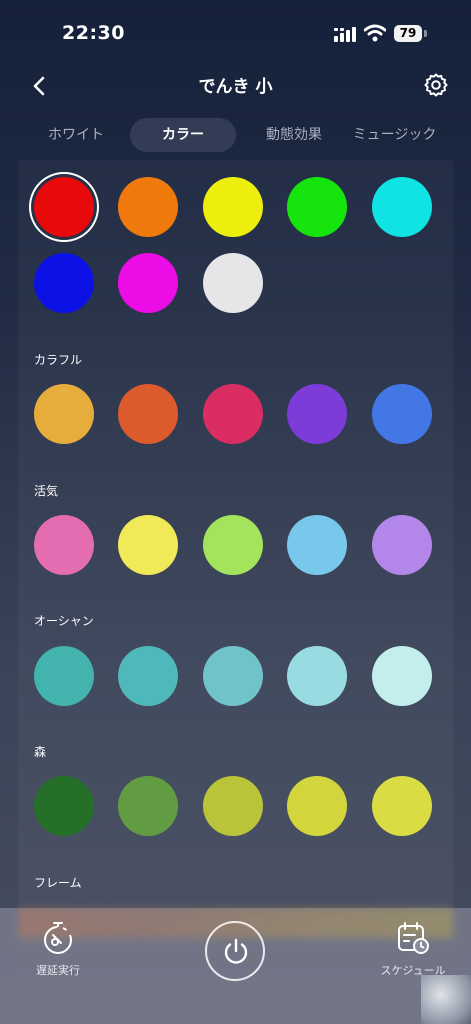  Describe the element at coordinates (294, 135) in the screenshot. I see `tab-dynamic-effects: 動態効果` at that location.